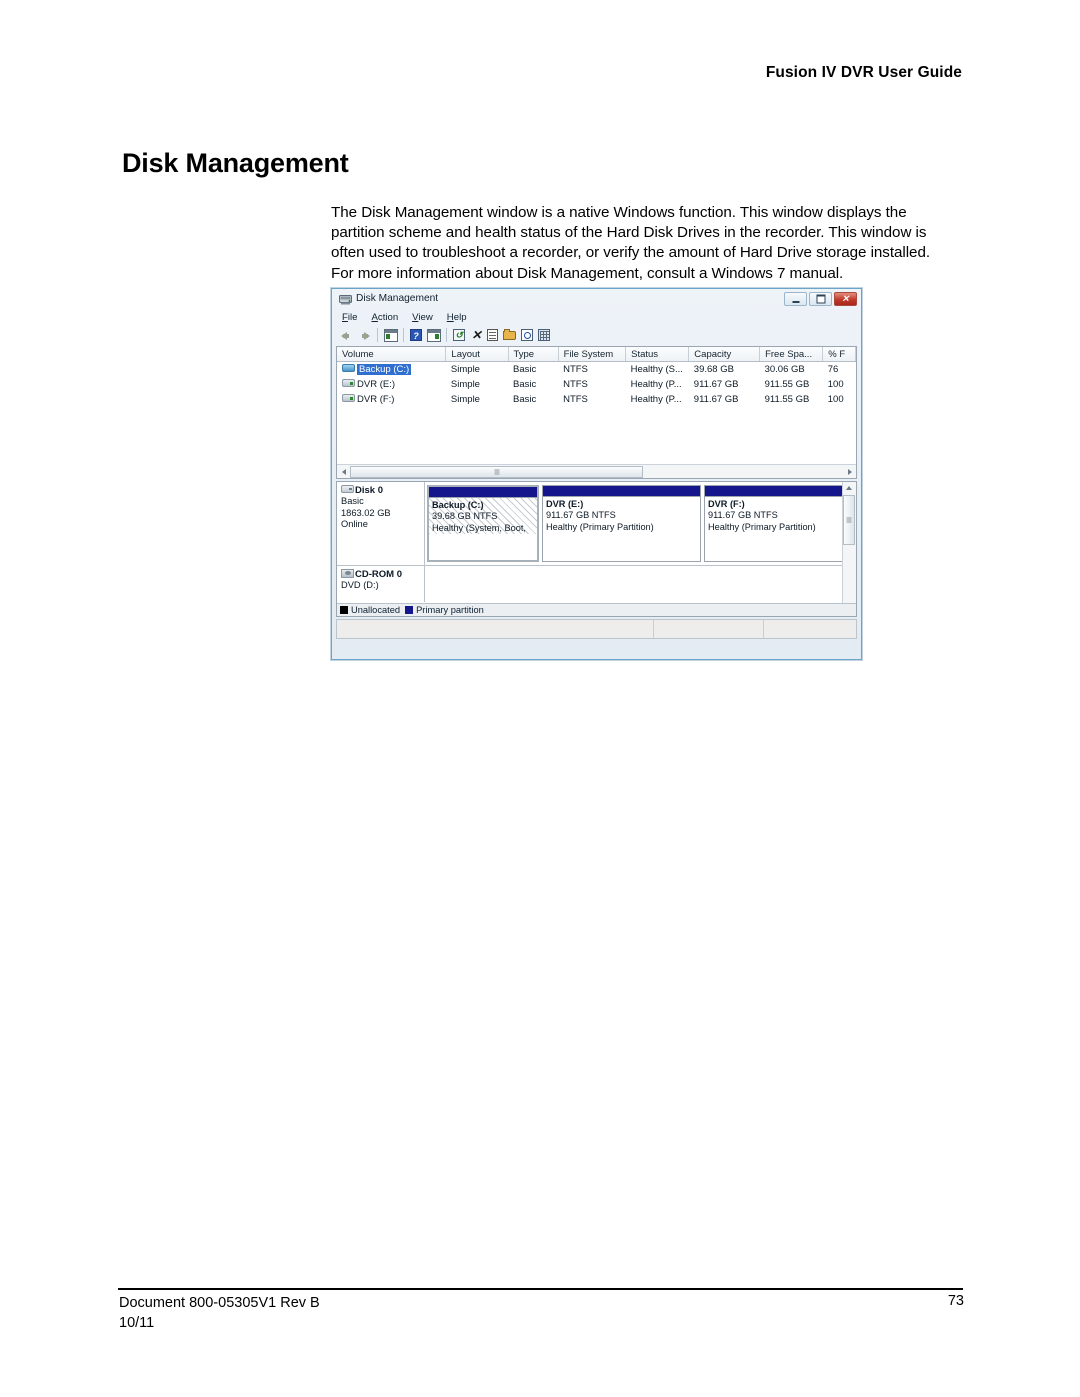 The width and height of the screenshot is (1080, 1397). What do you see at coordinates (444, 610) in the screenshot?
I see `legend-item-primary-partition: Primary partition` at bounding box center [444, 610].